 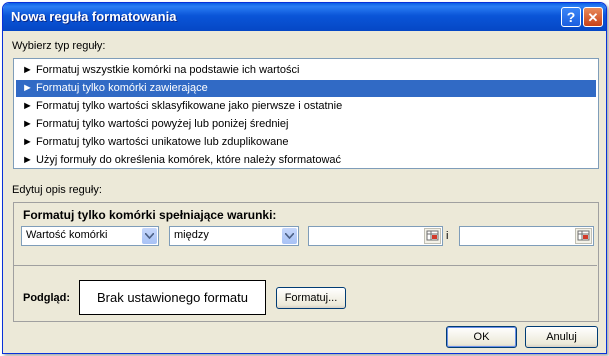 I want to click on second-value-field, so click(x=526, y=236).